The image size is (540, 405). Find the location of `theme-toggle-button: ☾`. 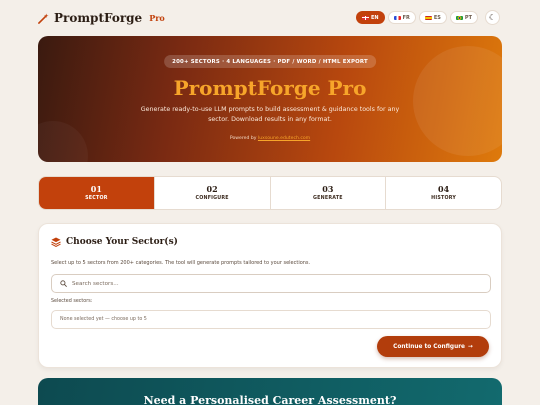

theme-toggle-button: ☾ is located at coordinates (492, 17).